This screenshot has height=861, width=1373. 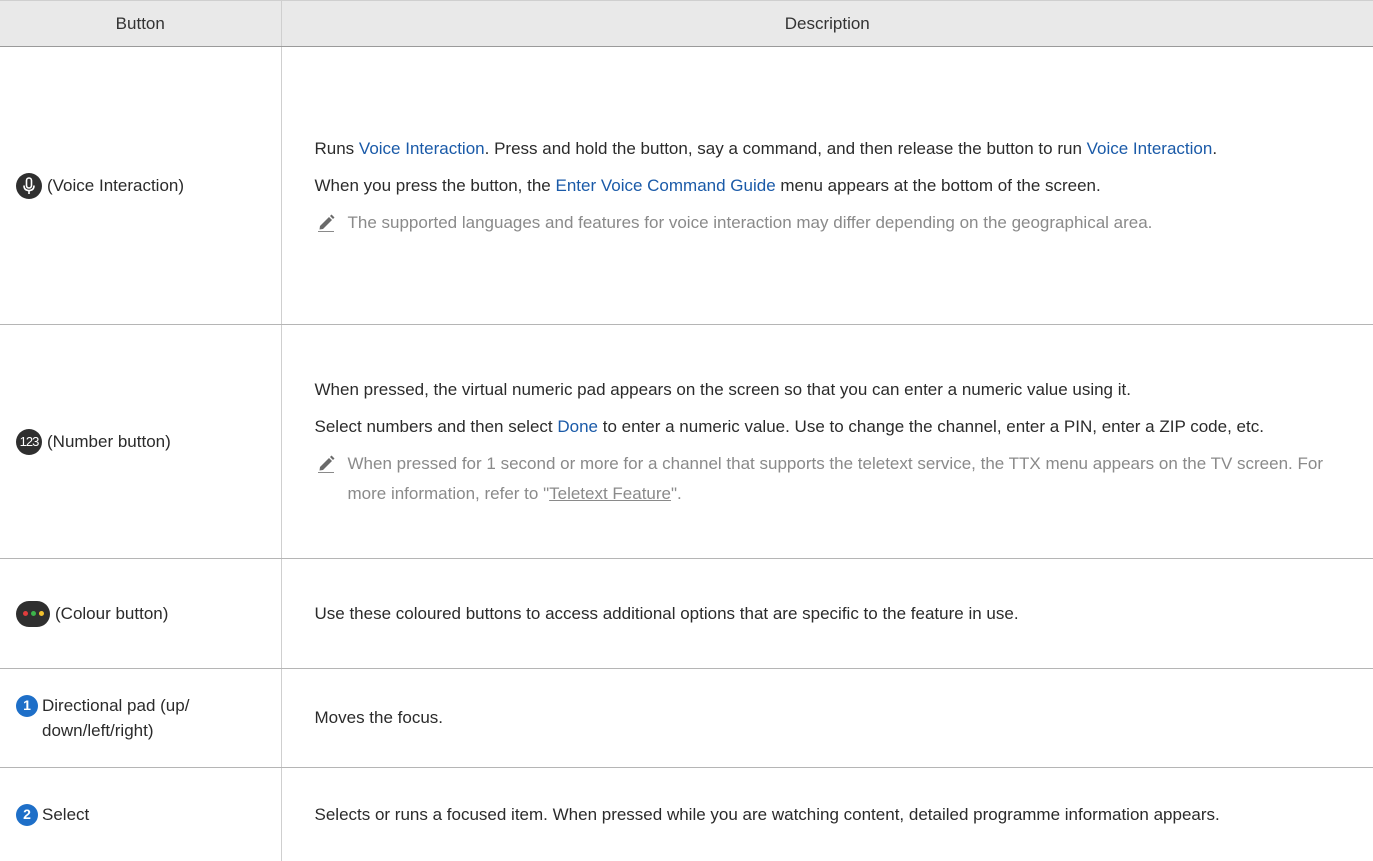 What do you see at coordinates (66, 814) in the screenshot?
I see `button-label: Select` at bounding box center [66, 814].